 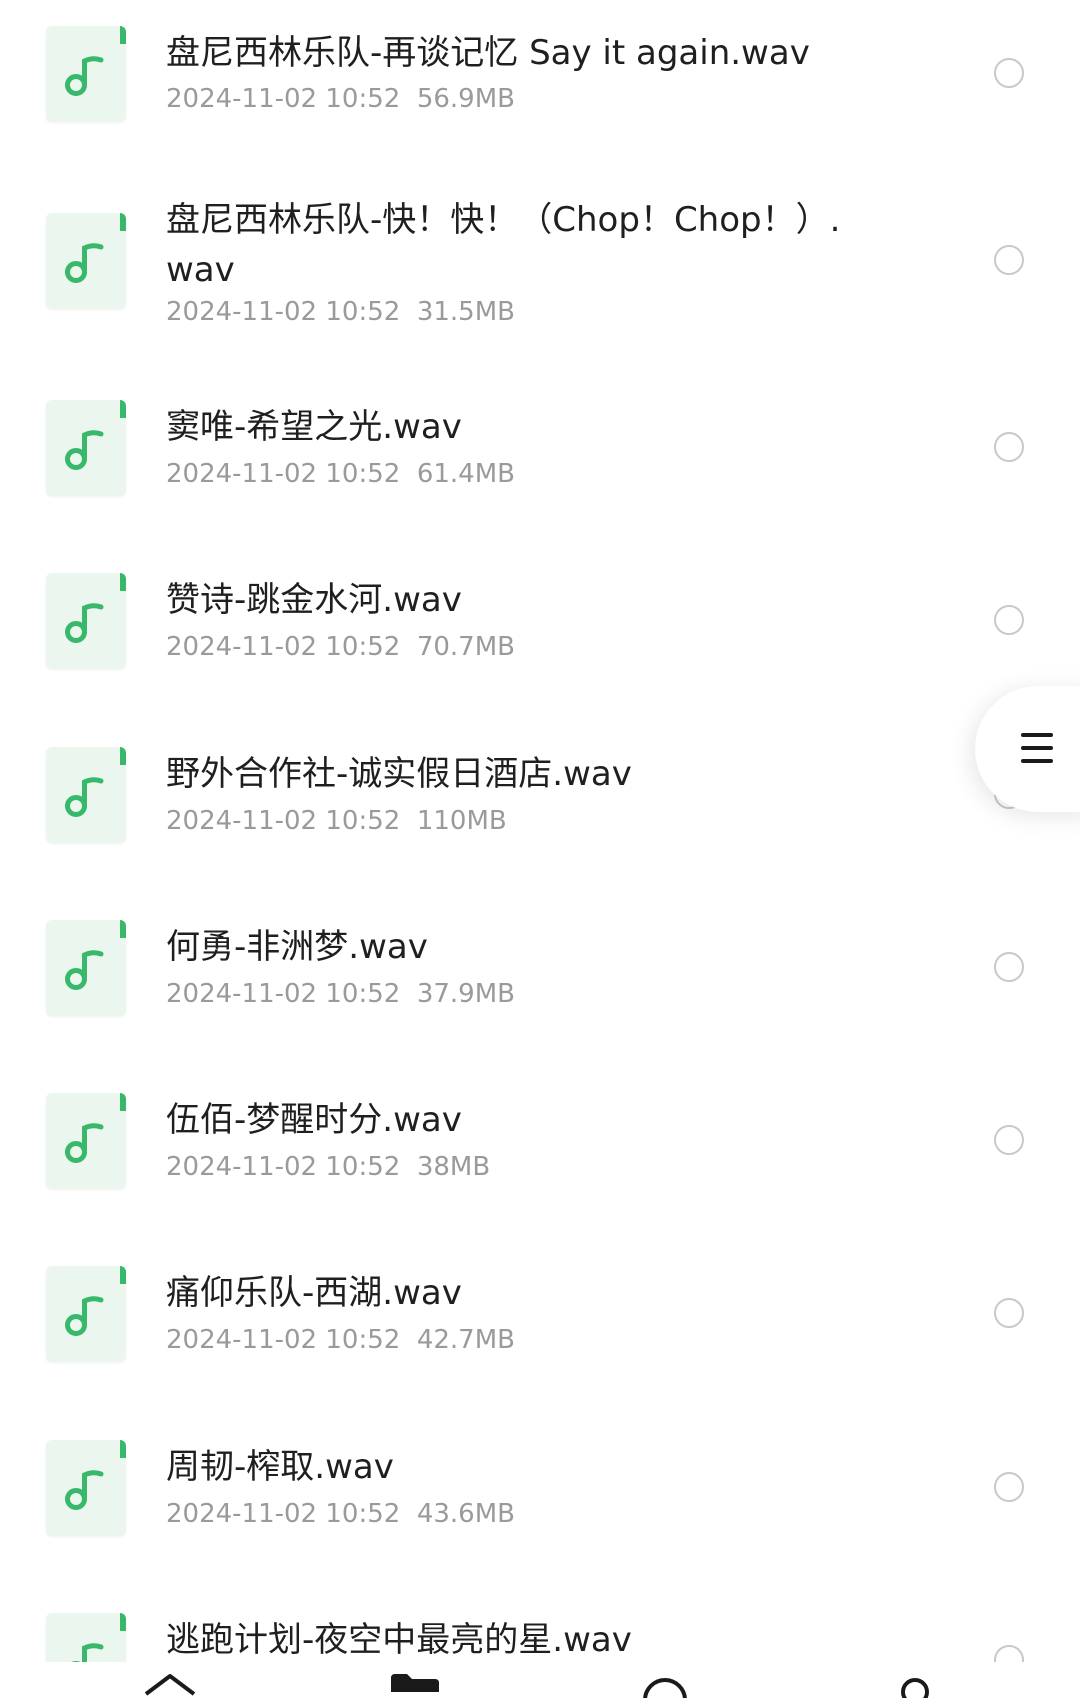 What do you see at coordinates (465, 474) in the screenshot?
I see `file-size: 61.4MB` at bounding box center [465, 474].